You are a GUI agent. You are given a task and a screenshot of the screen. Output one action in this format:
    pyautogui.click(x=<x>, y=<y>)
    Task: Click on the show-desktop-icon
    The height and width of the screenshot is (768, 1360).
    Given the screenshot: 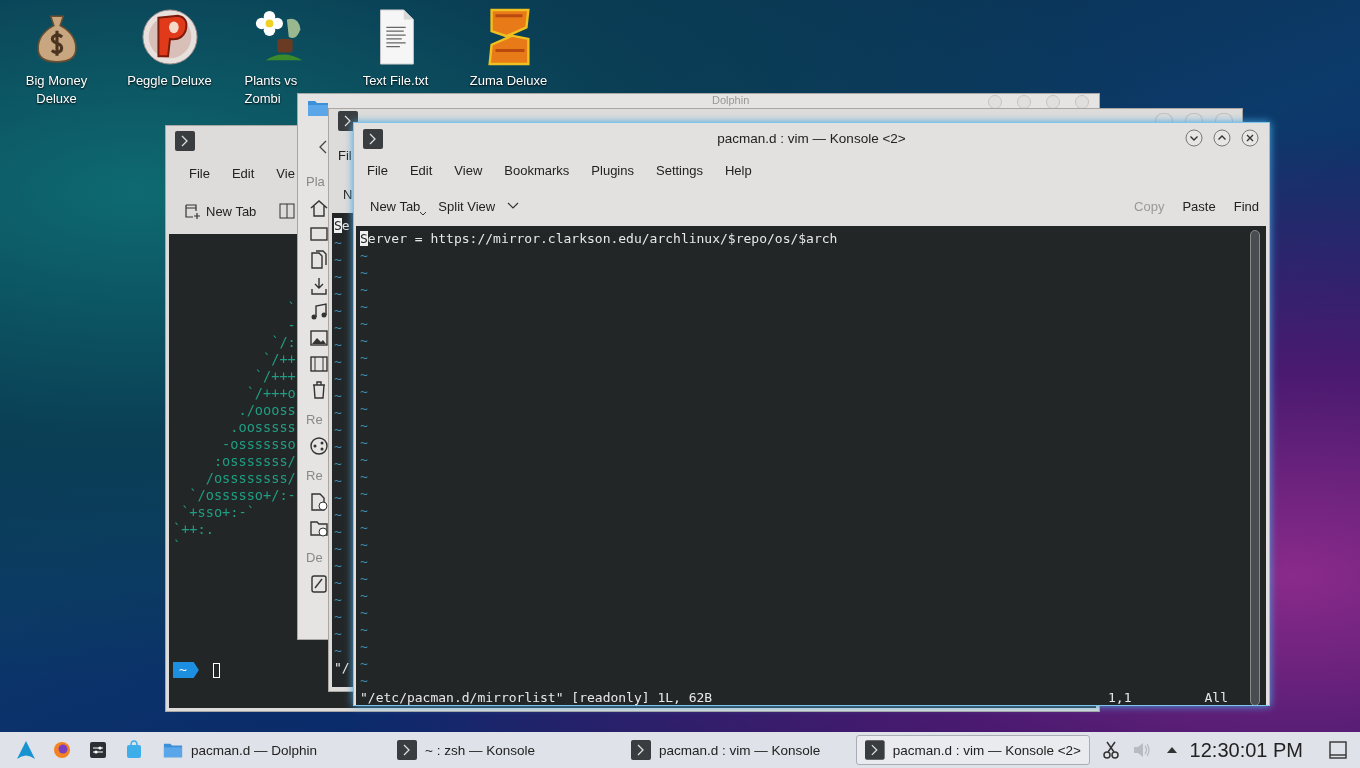 What is the action you would take?
    pyautogui.click(x=1338, y=750)
    